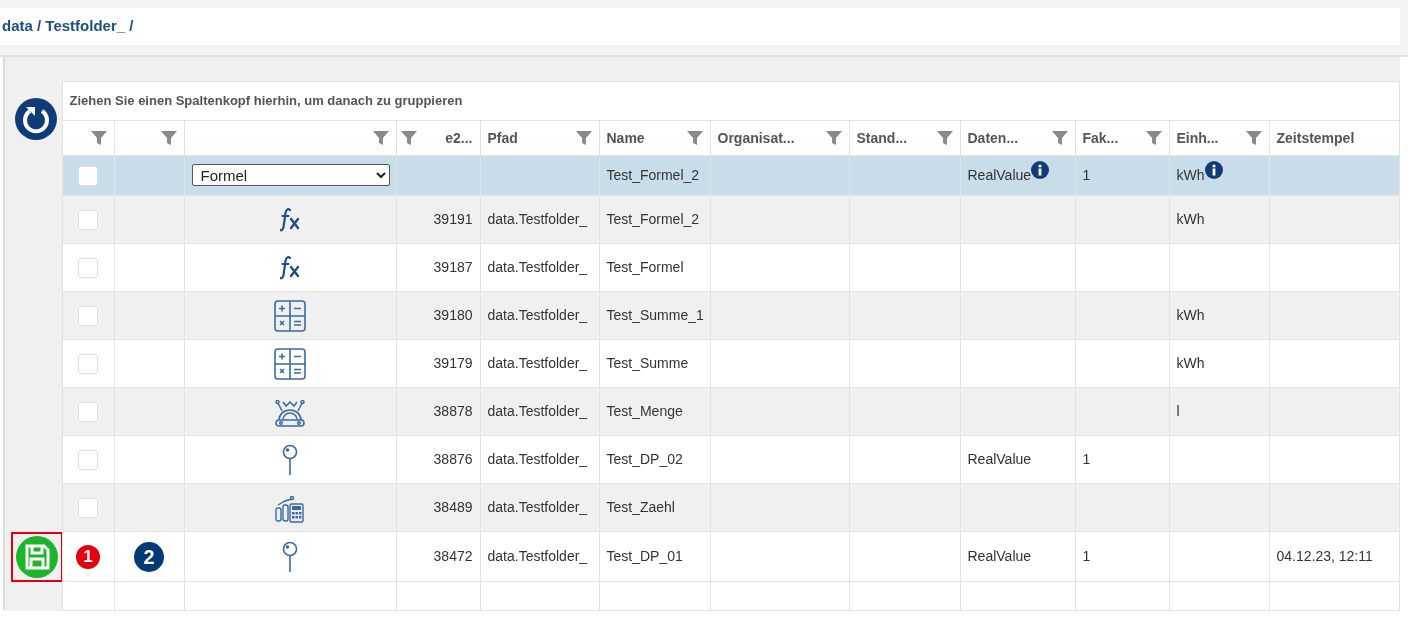  I want to click on name-cell: Test_Summe, so click(647, 363).